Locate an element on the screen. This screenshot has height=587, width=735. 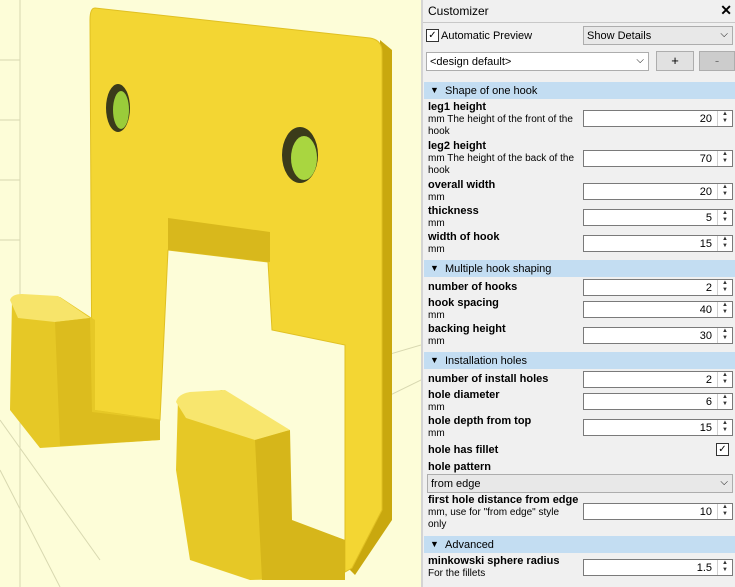
group-header-multiple: ▼ Multiple hook shaping is located at coordinates (579, 268).